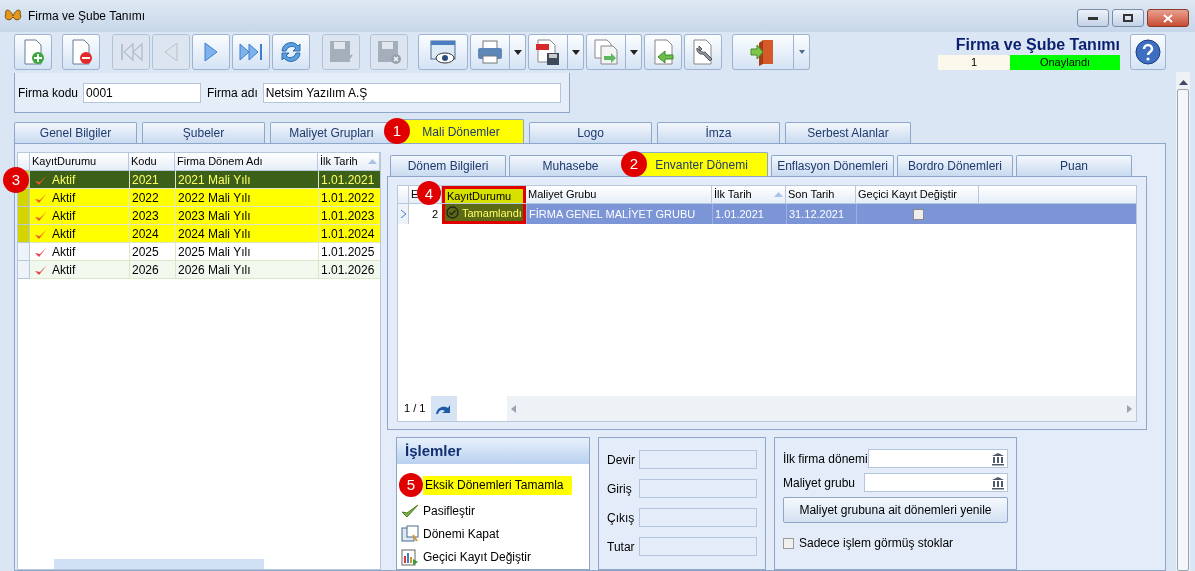 Image resolution: width=1195 pixels, height=571 pixels. What do you see at coordinates (75, 132) in the screenshot?
I see `tab: Genel Bilgiler` at bounding box center [75, 132].